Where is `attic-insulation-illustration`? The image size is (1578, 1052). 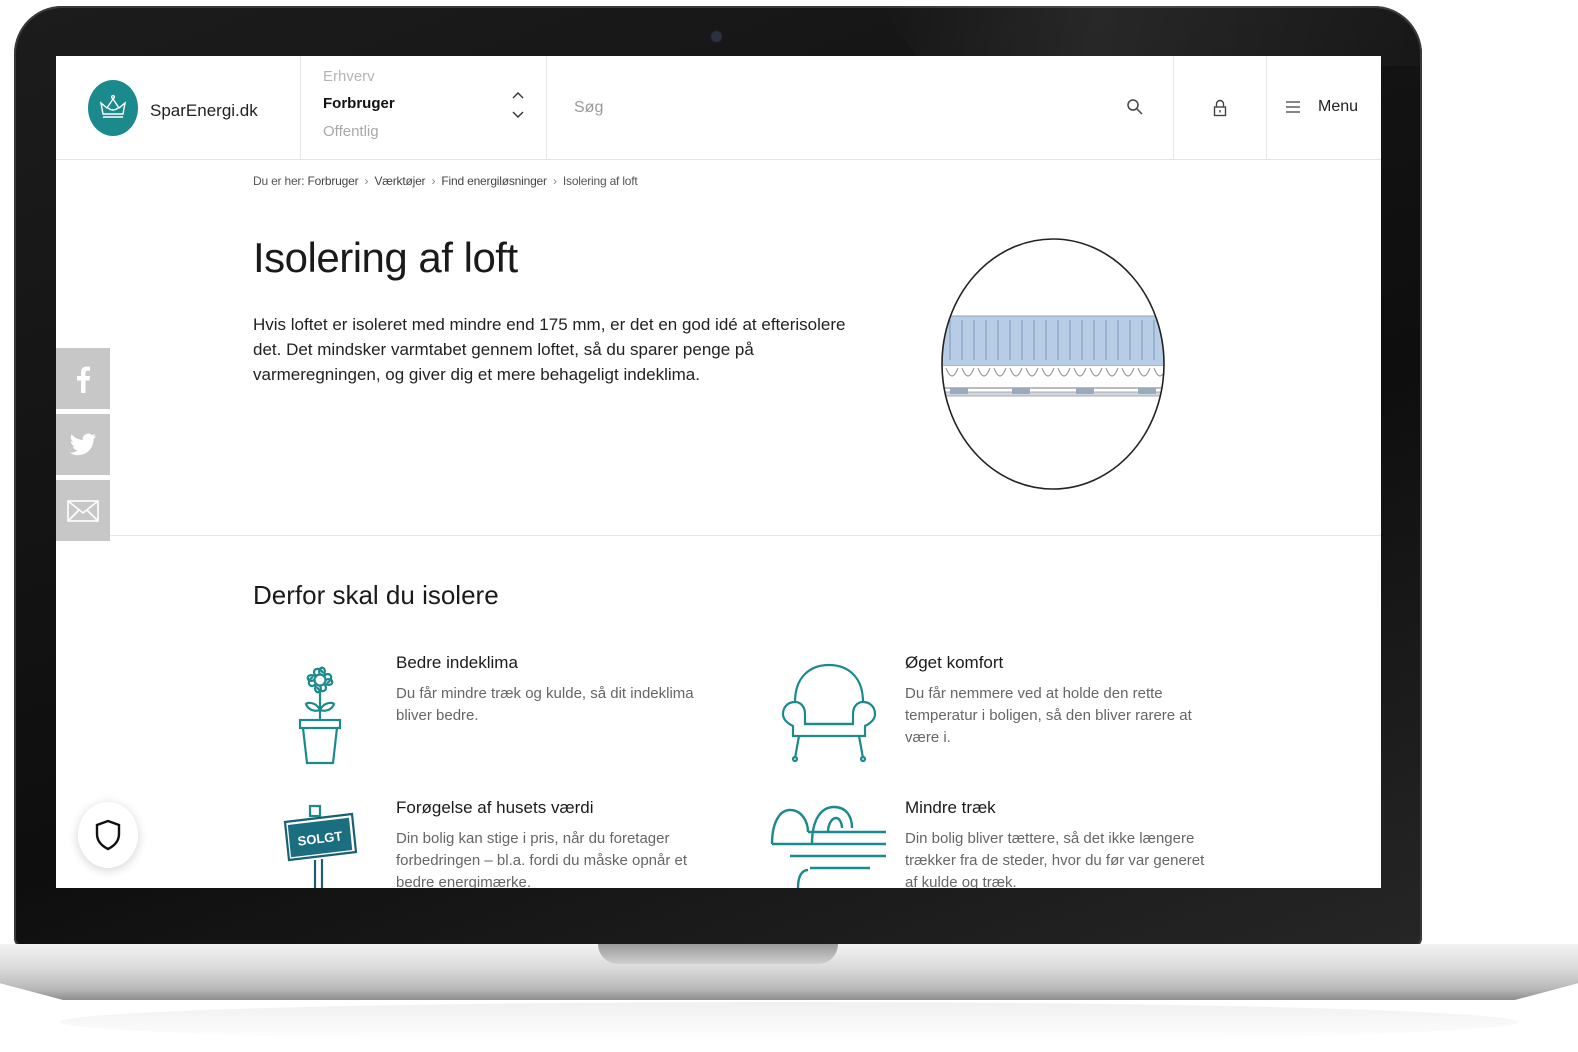 attic-insulation-illustration is located at coordinates (1053, 364).